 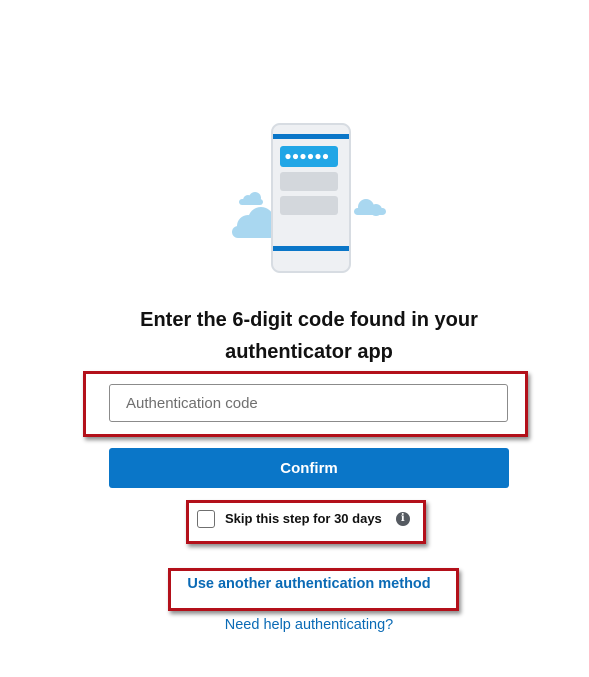 What do you see at coordinates (206, 518) in the screenshot?
I see `skip-checkbox` at bounding box center [206, 518].